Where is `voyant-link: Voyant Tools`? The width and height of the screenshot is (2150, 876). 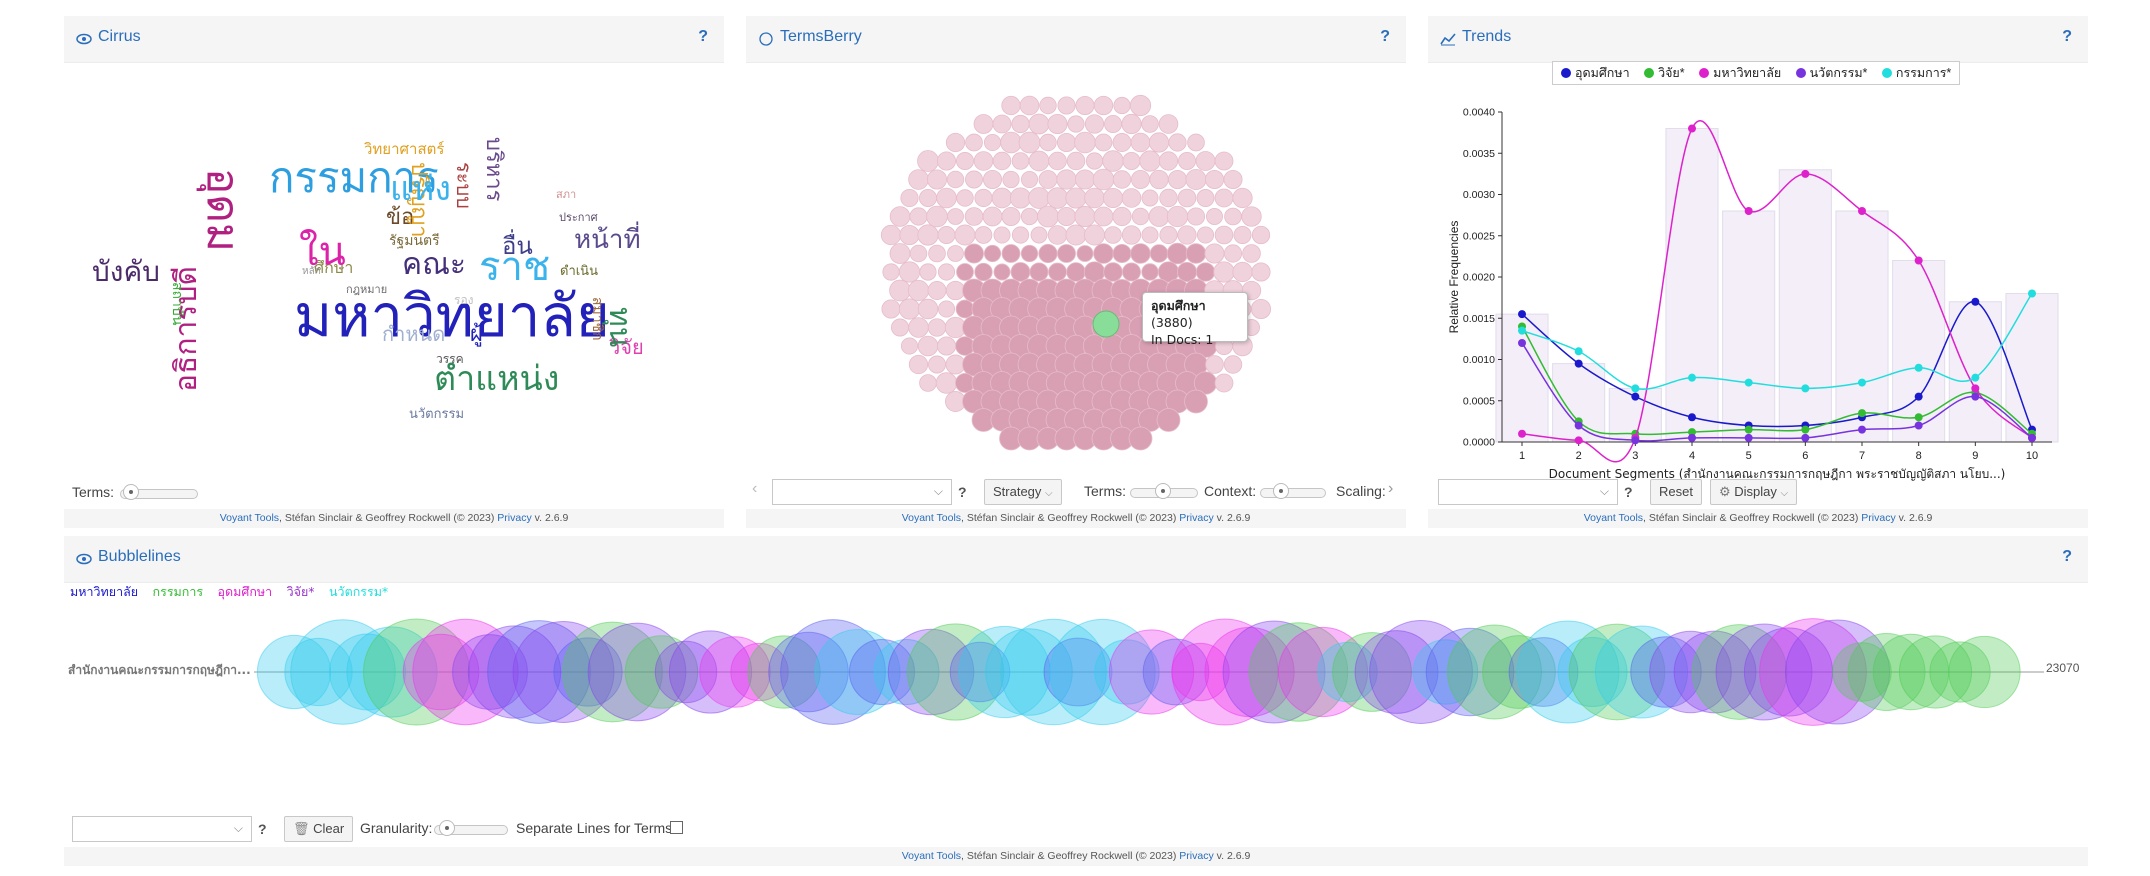 voyant-link: Voyant Tools is located at coordinates (931, 518).